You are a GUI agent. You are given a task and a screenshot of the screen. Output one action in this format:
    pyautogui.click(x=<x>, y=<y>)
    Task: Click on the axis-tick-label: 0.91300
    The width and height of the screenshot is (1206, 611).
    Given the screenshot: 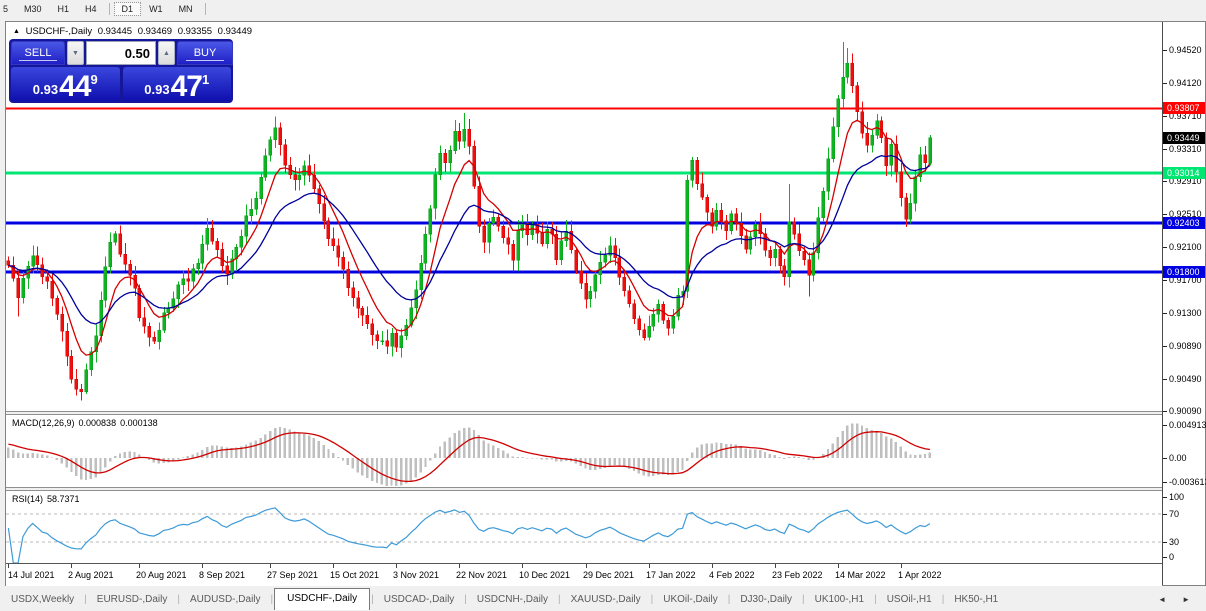 What is the action you would take?
    pyautogui.click(x=1185, y=312)
    